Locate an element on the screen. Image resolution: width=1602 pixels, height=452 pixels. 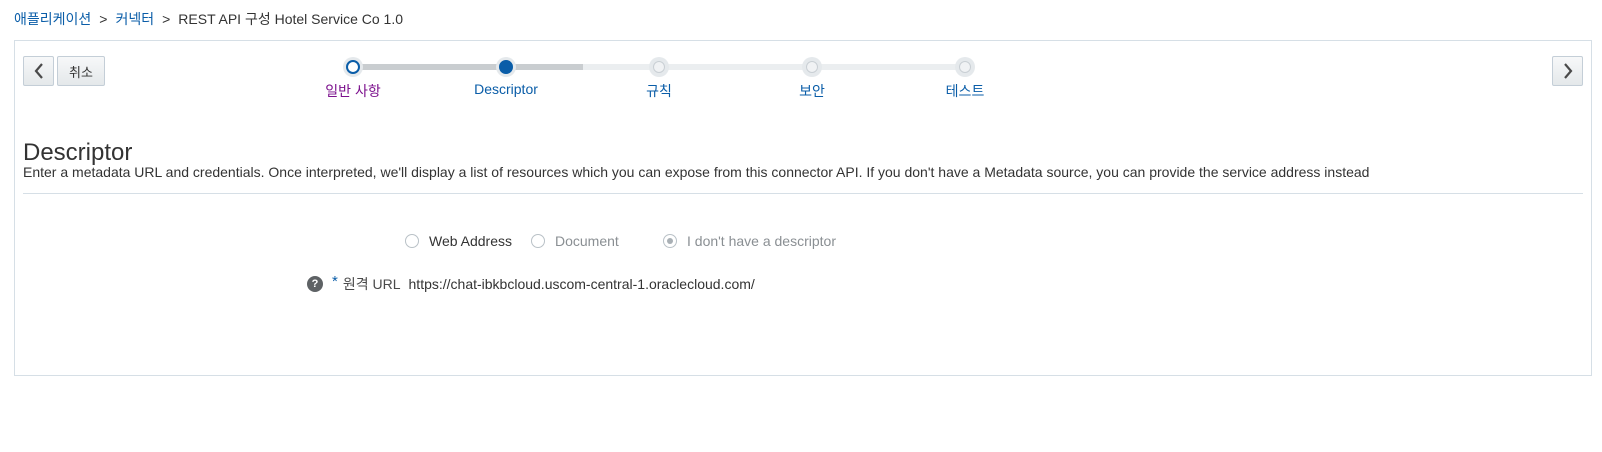
divider is located at coordinates (803, 193).